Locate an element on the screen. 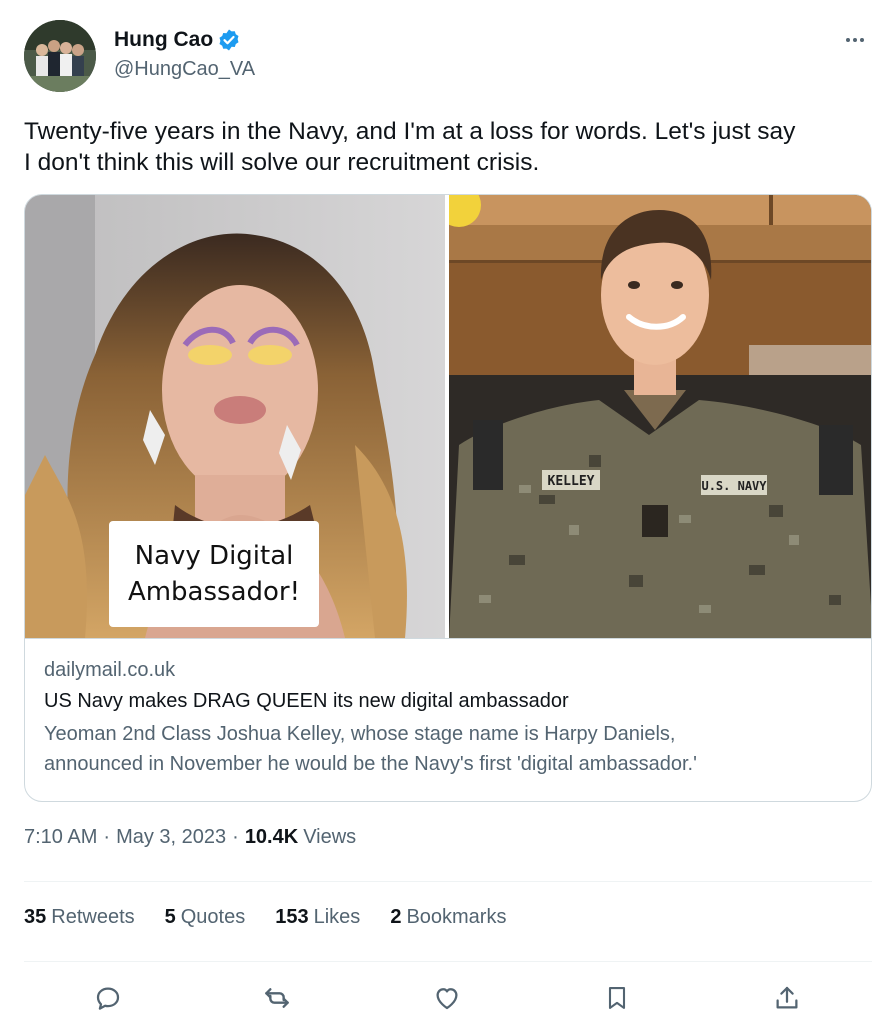  tweet-meta: 7:10 AM · May 3, 2023 · 10.4K Views is located at coordinates (190, 837).